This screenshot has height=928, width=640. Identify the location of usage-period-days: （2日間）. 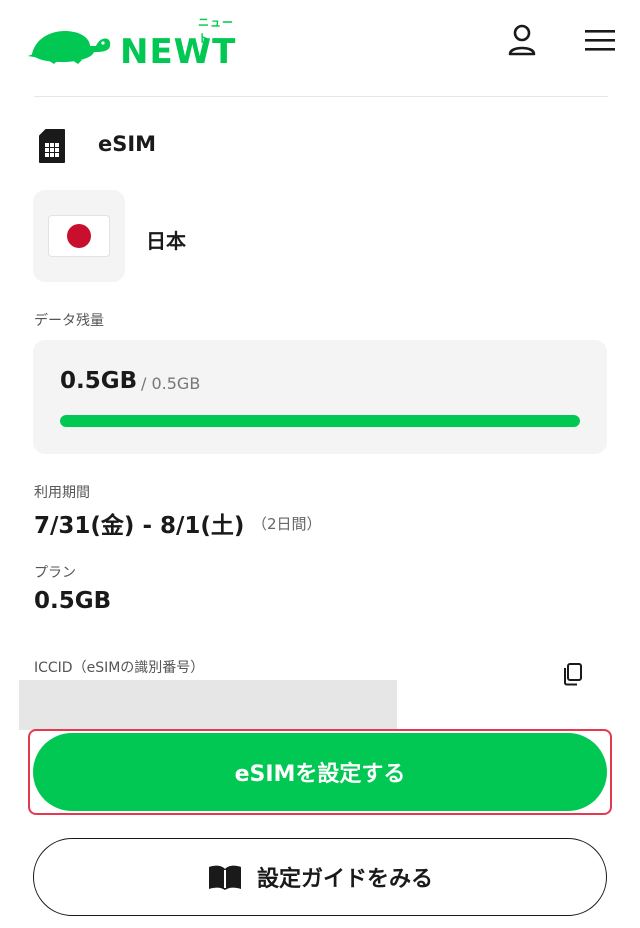
(287, 524).